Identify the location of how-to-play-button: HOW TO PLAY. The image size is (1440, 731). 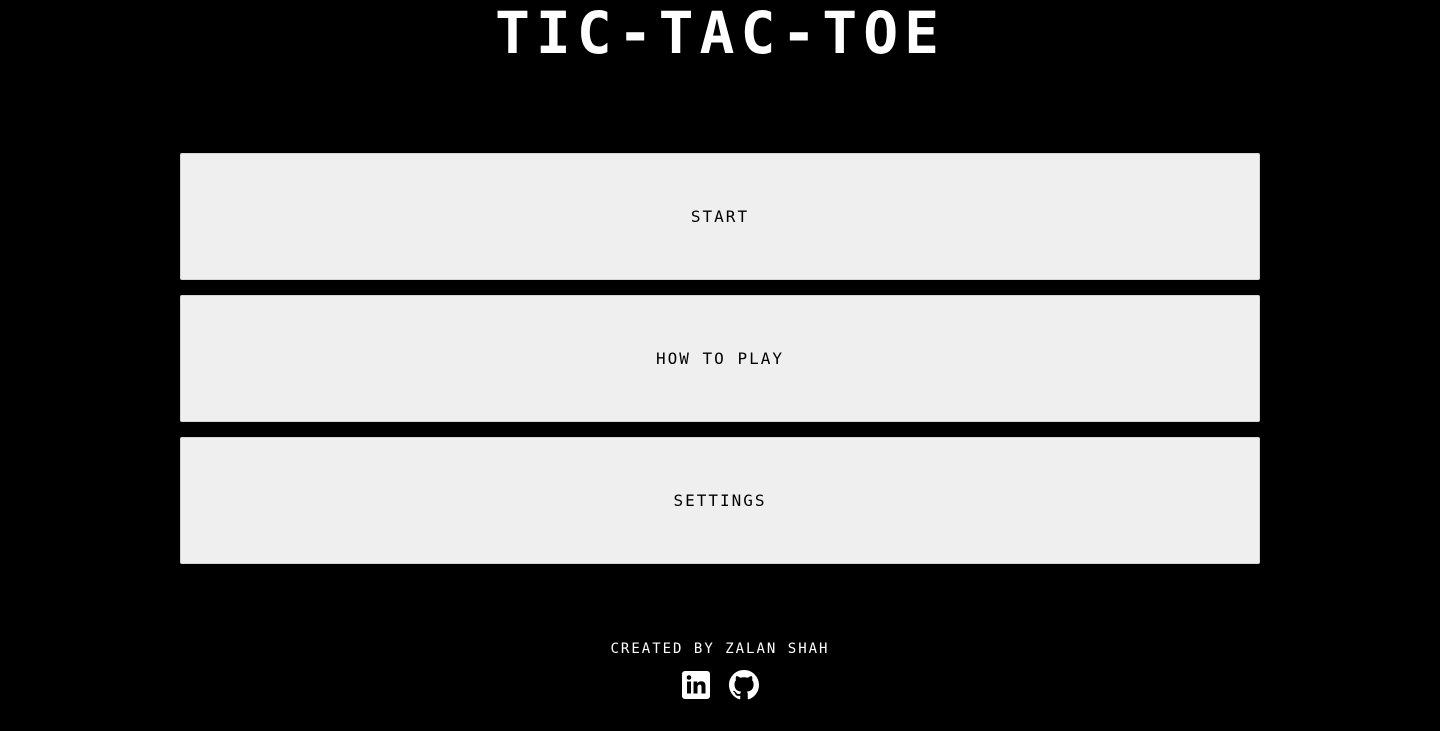
(720, 358).